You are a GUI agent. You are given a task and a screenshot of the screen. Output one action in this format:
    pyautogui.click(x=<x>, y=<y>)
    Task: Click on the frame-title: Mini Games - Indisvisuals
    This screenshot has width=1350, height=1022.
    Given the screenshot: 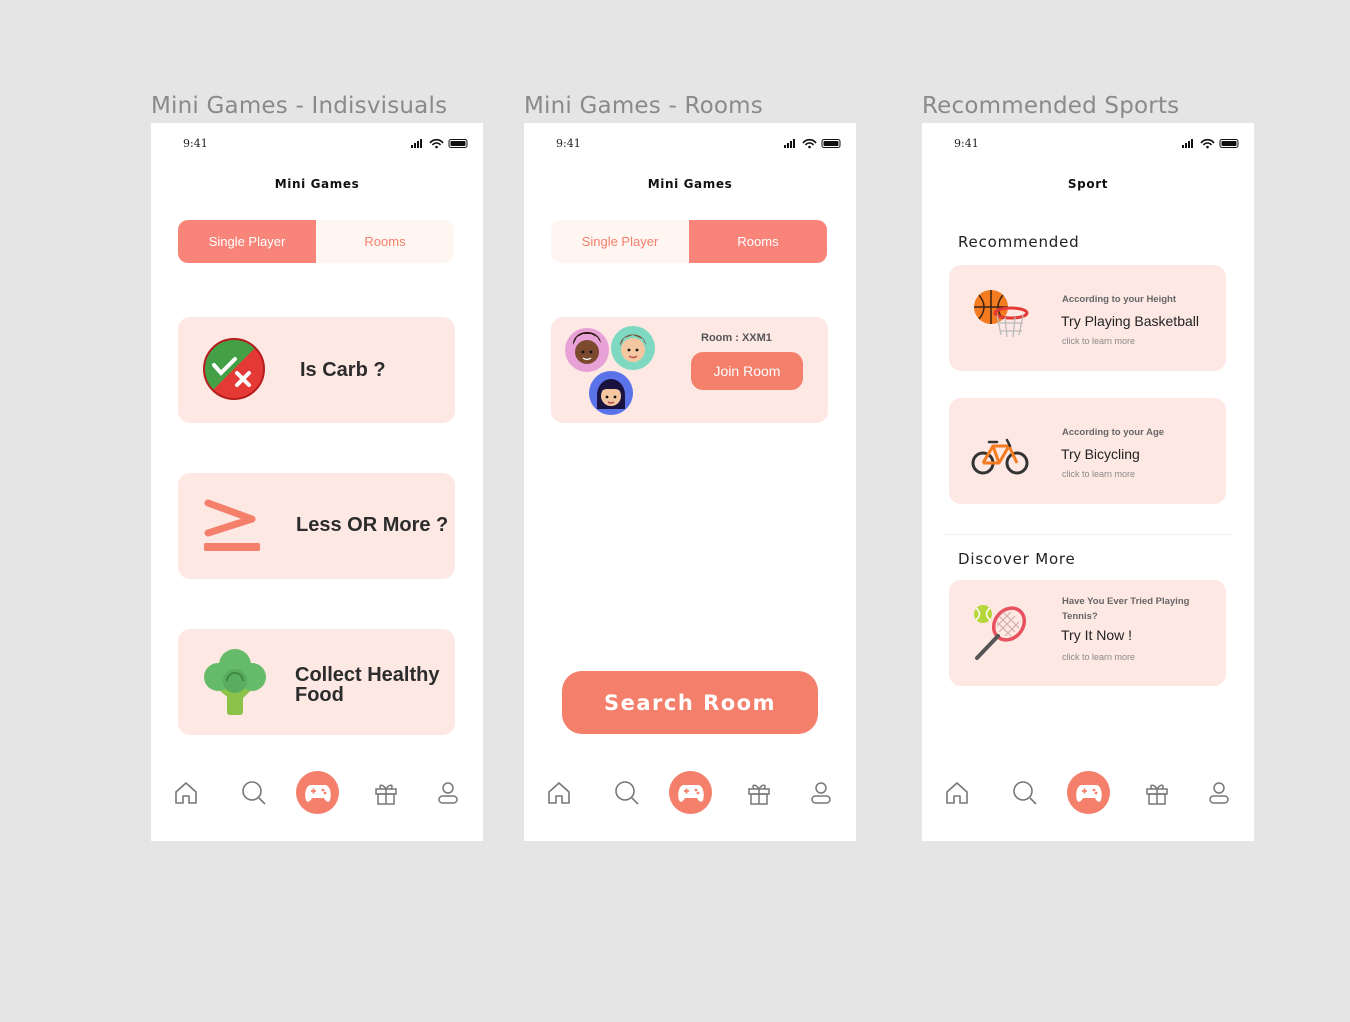 What is the action you would take?
    pyautogui.click(x=299, y=106)
    